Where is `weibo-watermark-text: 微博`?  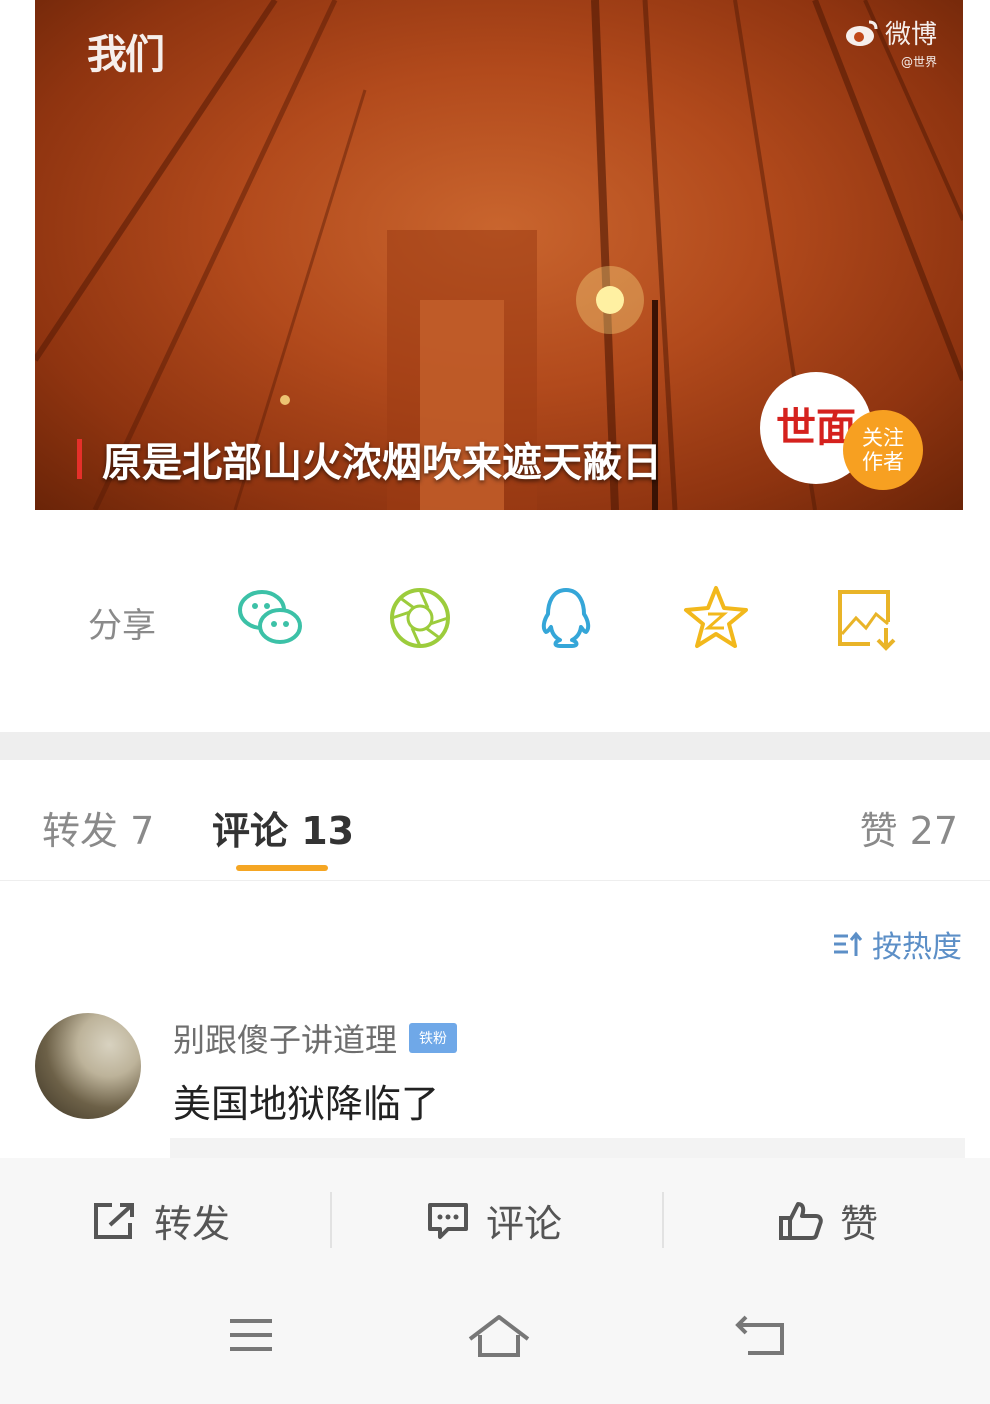
weibo-watermark-text: 微博 is located at coordinates (910, 35).